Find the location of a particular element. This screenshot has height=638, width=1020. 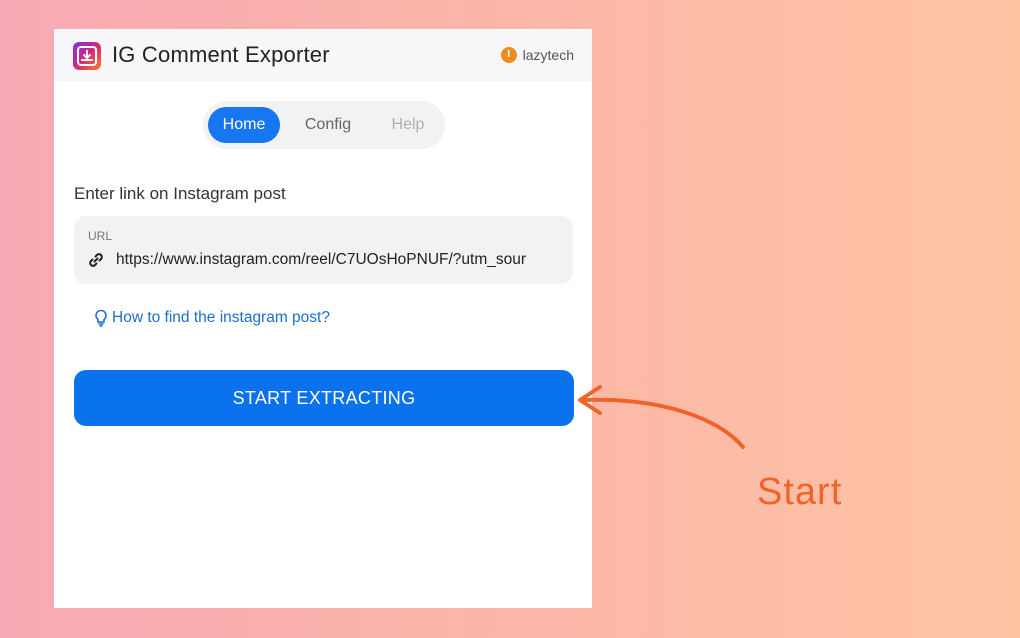

url-field: URL is located at coordinates (323, 250).